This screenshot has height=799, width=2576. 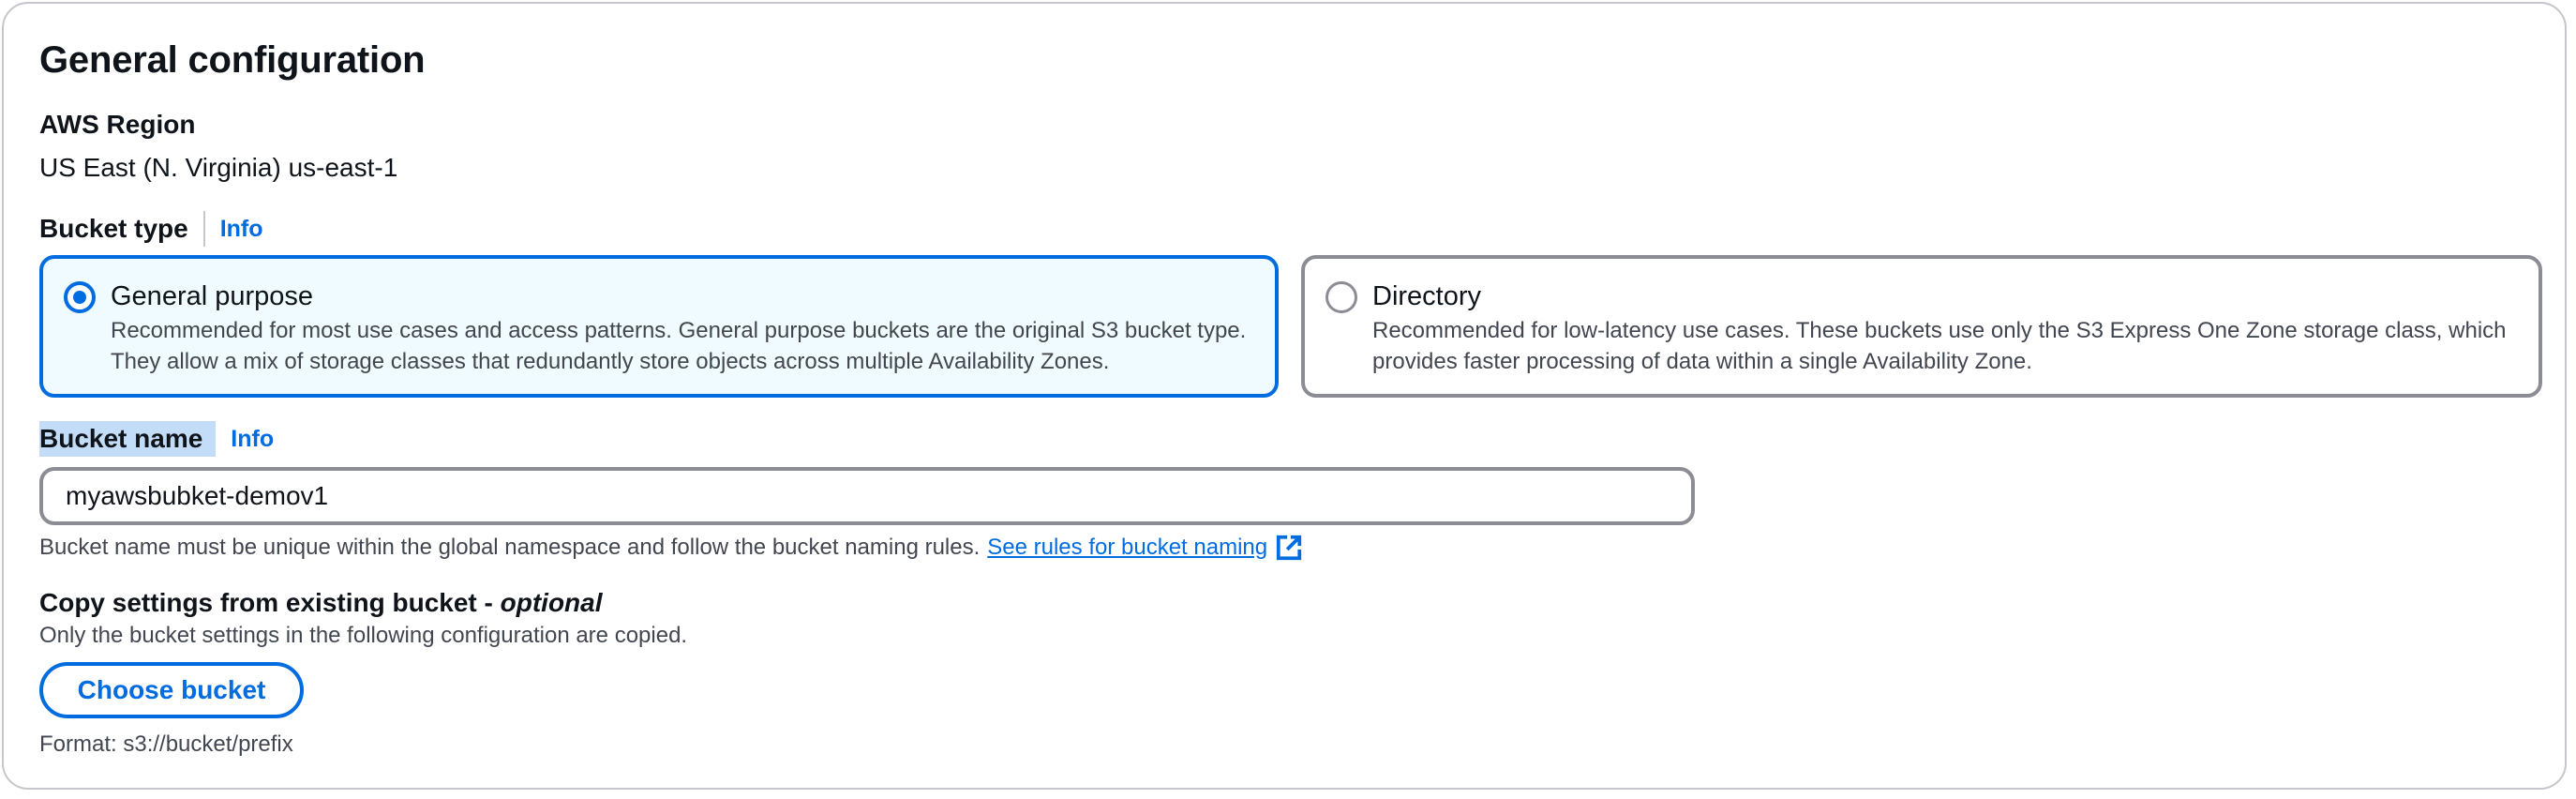 I want to click on general-purpose-title: General purpose, so click(x=213, y=296).